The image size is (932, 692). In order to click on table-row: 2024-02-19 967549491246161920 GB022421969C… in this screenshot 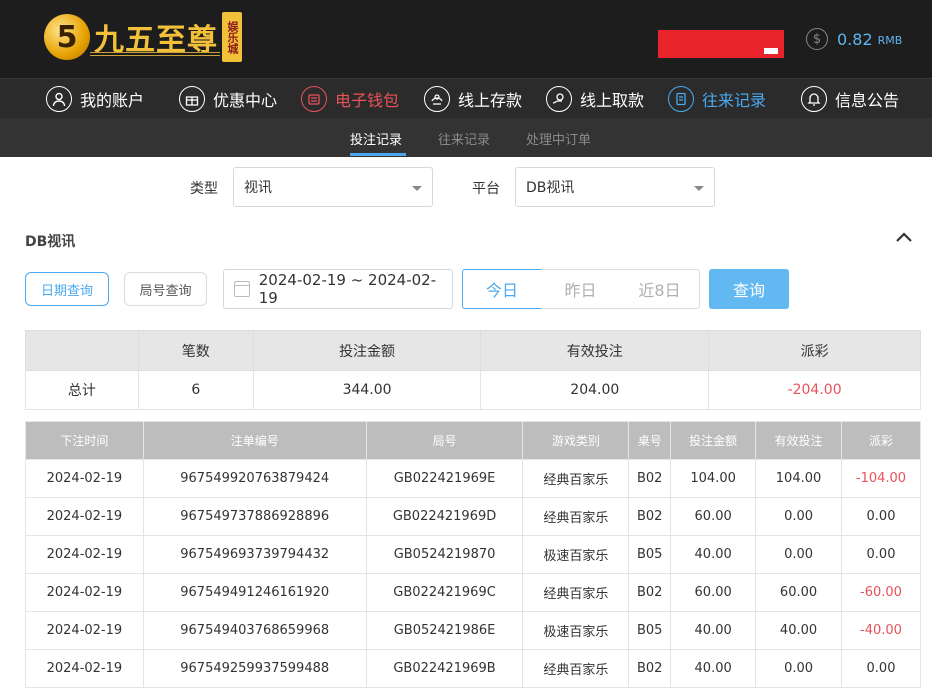, I will do `click(473, 592)`.